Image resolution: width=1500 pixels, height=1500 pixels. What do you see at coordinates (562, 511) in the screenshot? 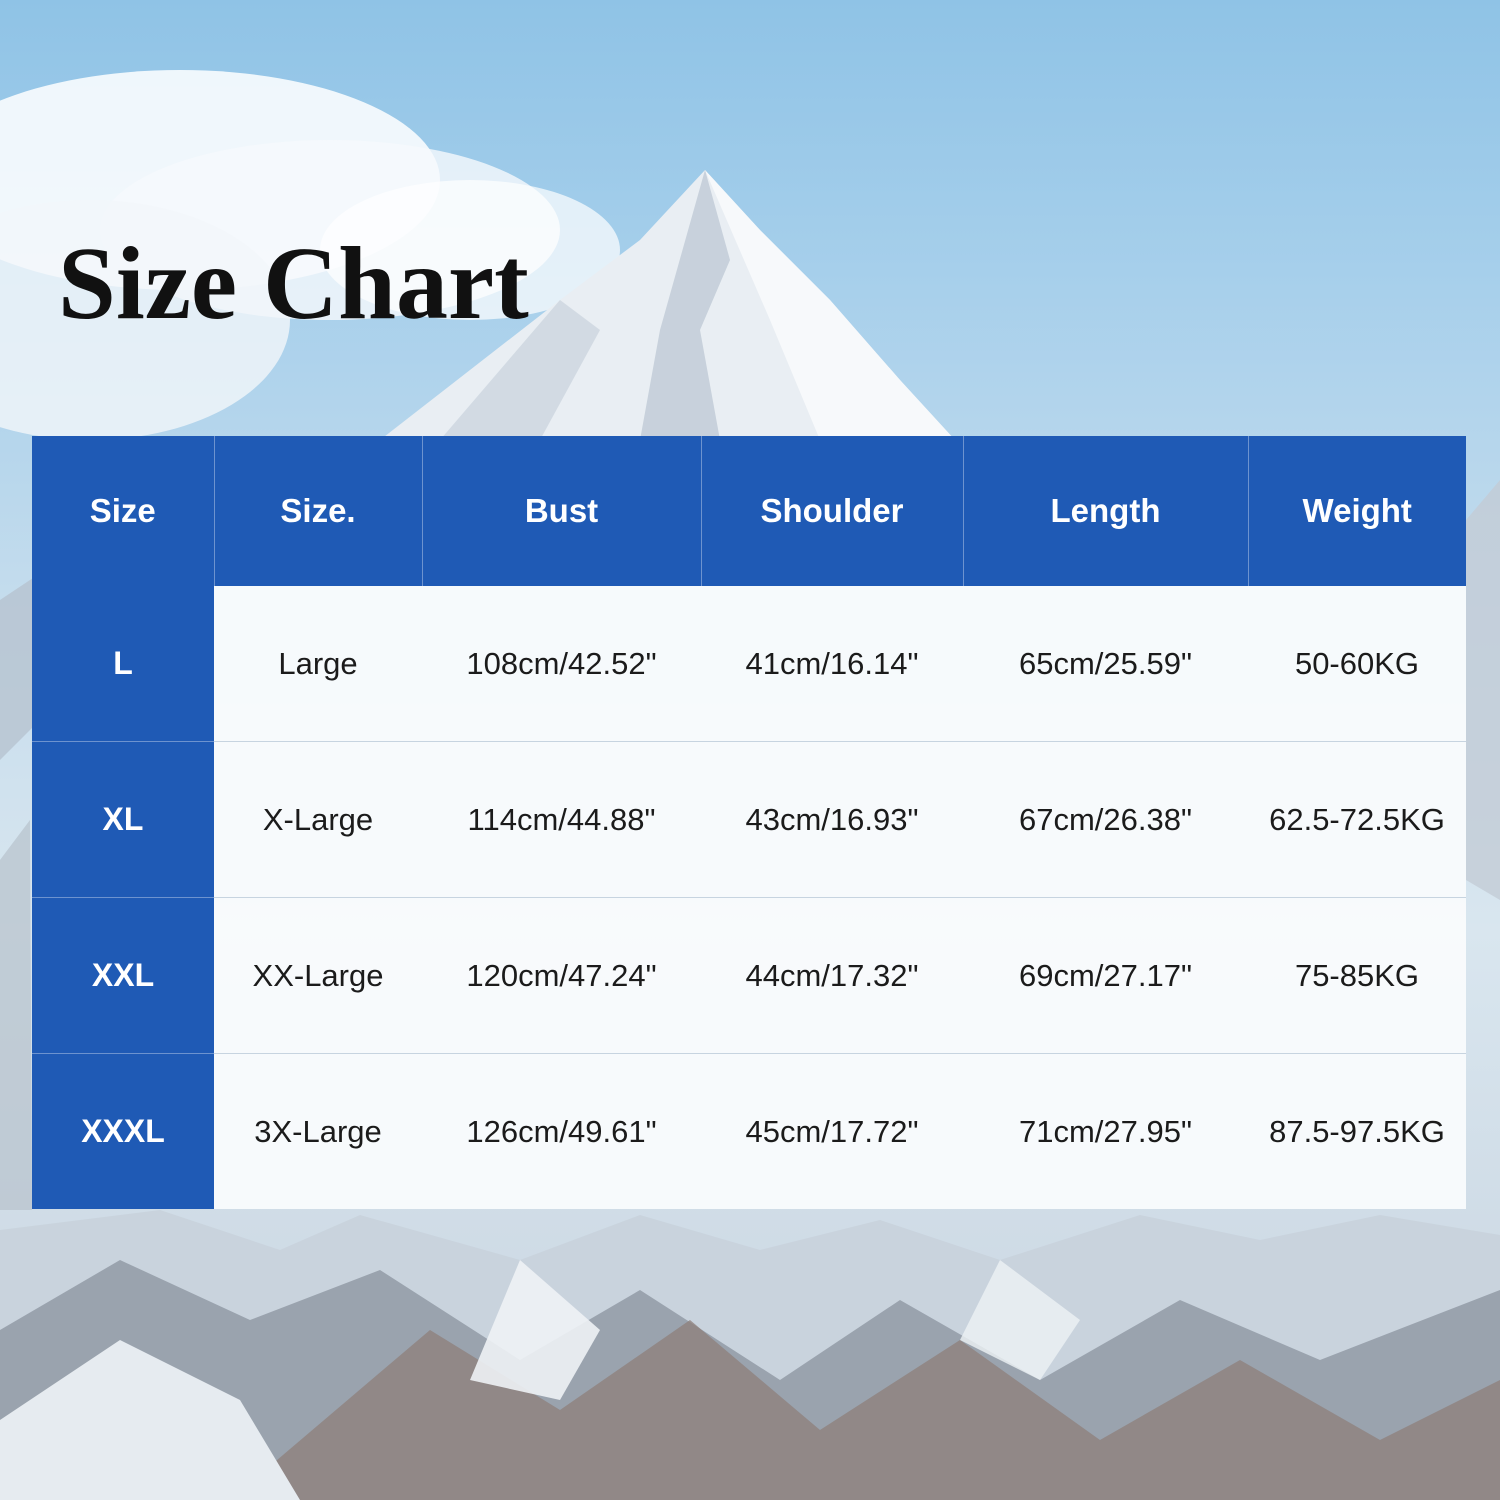
I see `column-header-bust: Bust` at bounding box center [562, 511].